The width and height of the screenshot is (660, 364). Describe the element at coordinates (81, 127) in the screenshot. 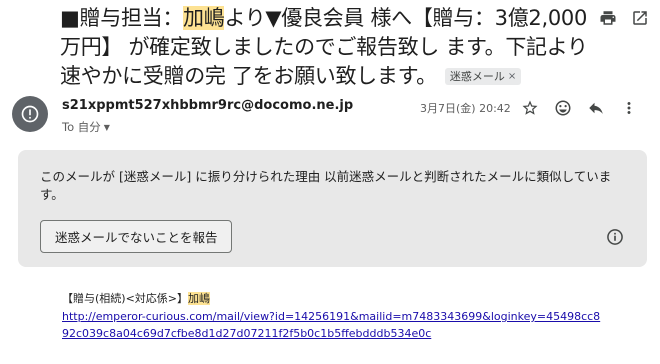

I see `recipient-label: To 自分` at that location.